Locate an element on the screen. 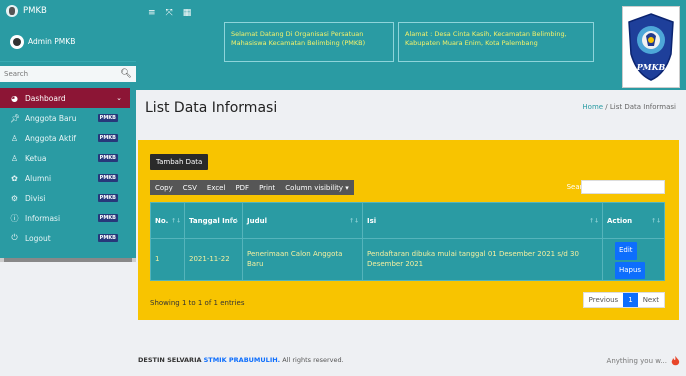 The image size is (686, 376). pmkb-shield-icon: PMKB is located at coordinates (651, 47).